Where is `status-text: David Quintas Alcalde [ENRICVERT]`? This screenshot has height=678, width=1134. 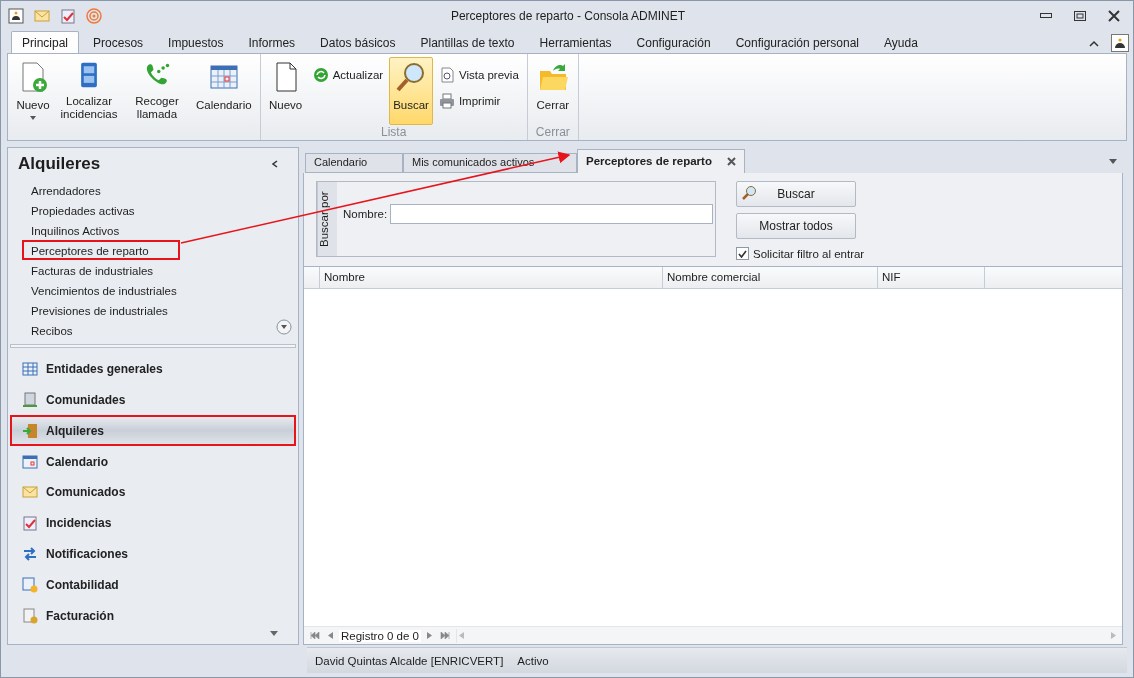 status-text: David Quintas Alcalde [ENRICVERT] is located at coordinates (409, 660).